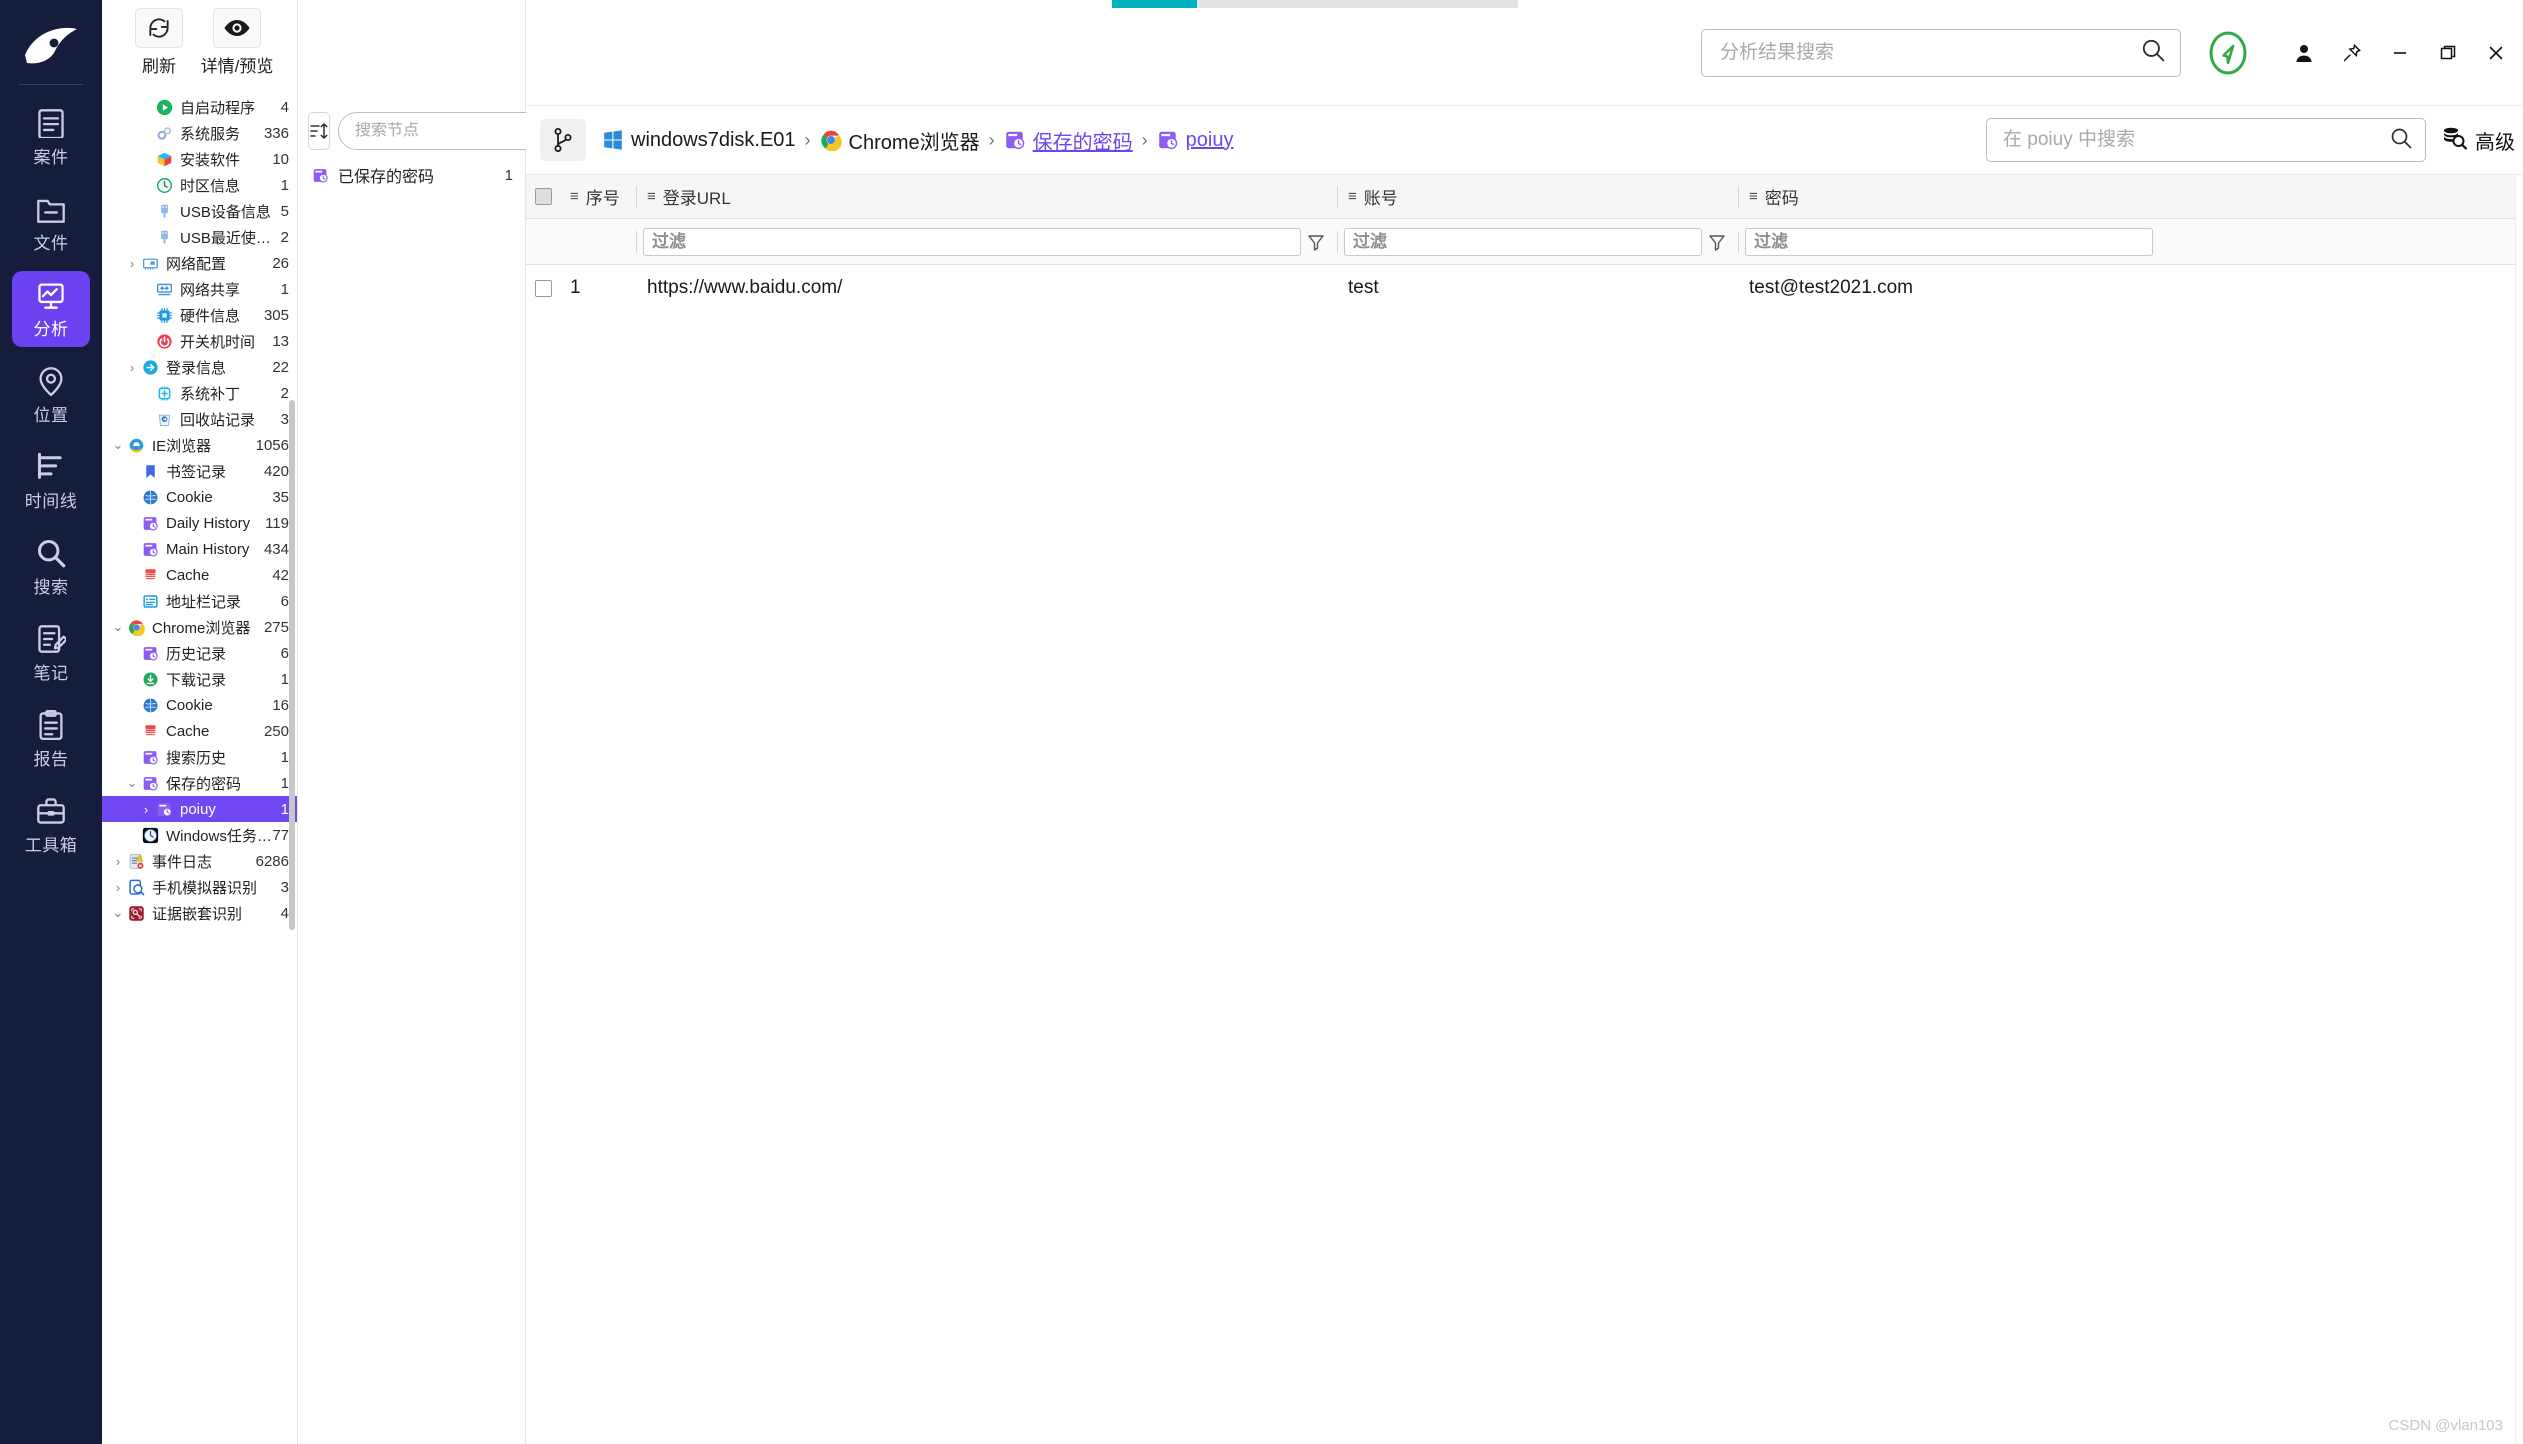 The image size is (2523, 1444). What do you see at coordinates (199, 211) in the screenshot?
I see `tree-item: USB设备信息 5` at bounding box center [199, 211].